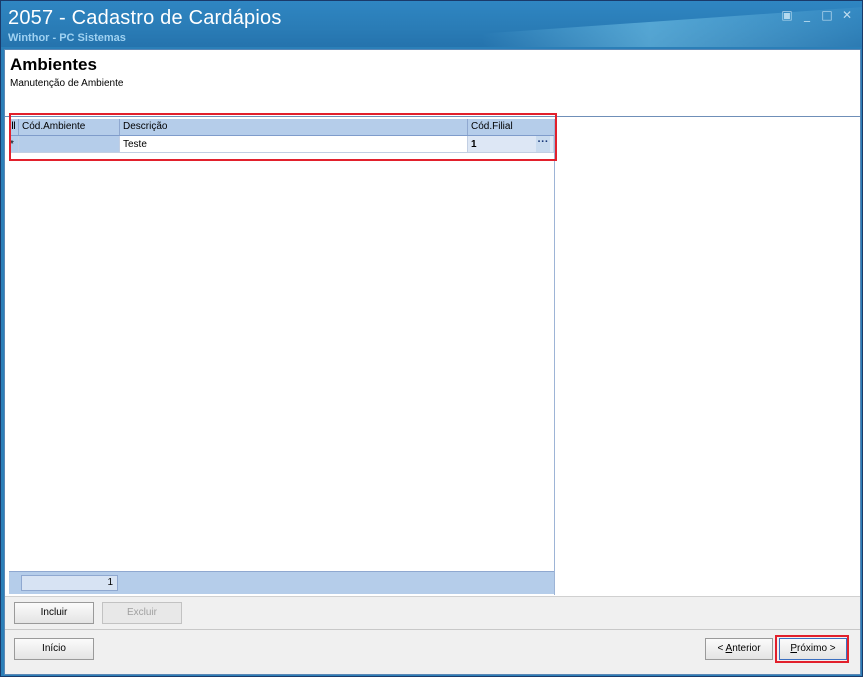 This screenshot has height=677, width=863. Describe the element at coordinates (54, 649) in the screenshot. I see `inicio-button: Início` at that location.